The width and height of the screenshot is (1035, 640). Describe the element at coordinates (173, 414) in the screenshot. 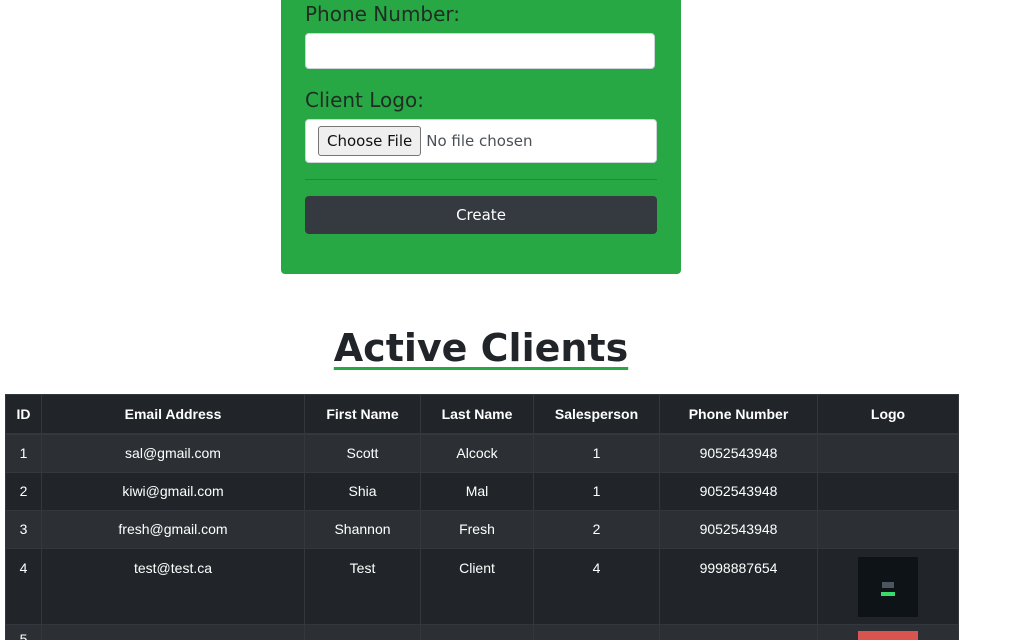

I see `header-email: Email Address` at that location.